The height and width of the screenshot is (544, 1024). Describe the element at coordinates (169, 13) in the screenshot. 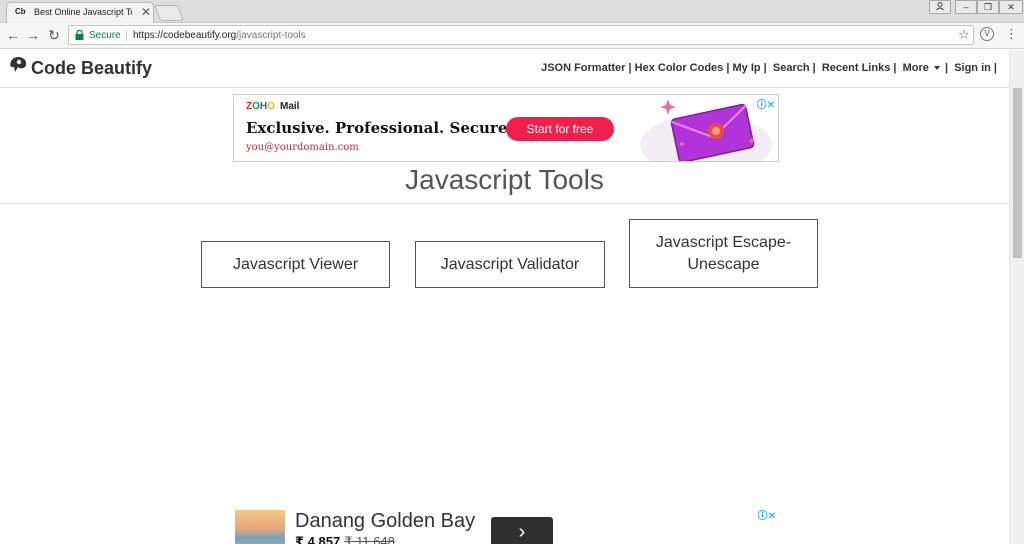

I see `new-tab-button` at that location.